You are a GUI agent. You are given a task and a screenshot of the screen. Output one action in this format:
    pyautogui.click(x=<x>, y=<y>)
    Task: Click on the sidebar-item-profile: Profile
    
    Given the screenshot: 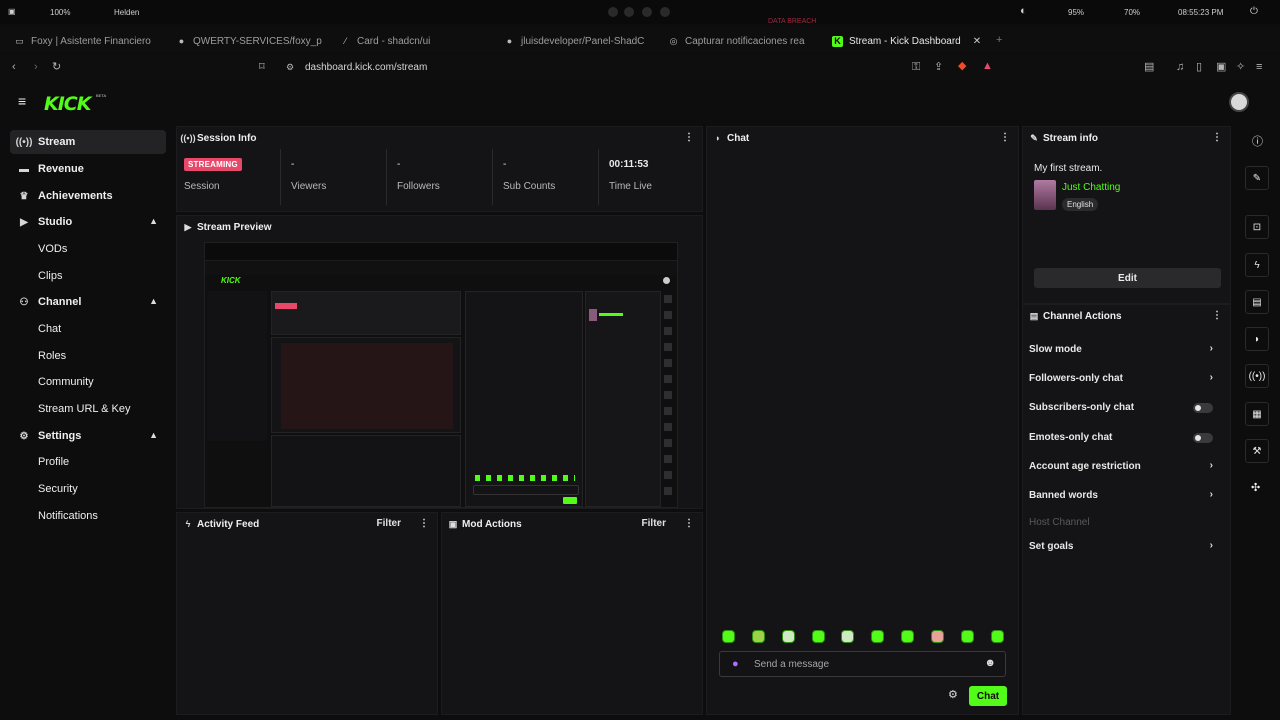 What is the action you would take?
    pyautogui.click(x=88, y=462)
    